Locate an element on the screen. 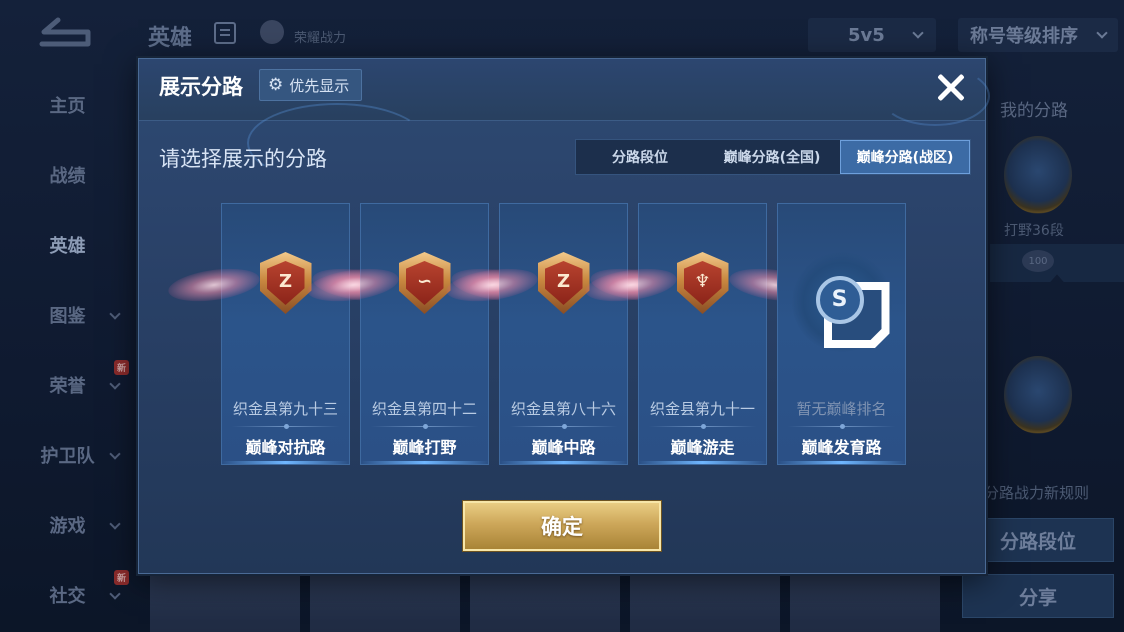  ribbon-value: 100 is located at coordinates (1038, 261).